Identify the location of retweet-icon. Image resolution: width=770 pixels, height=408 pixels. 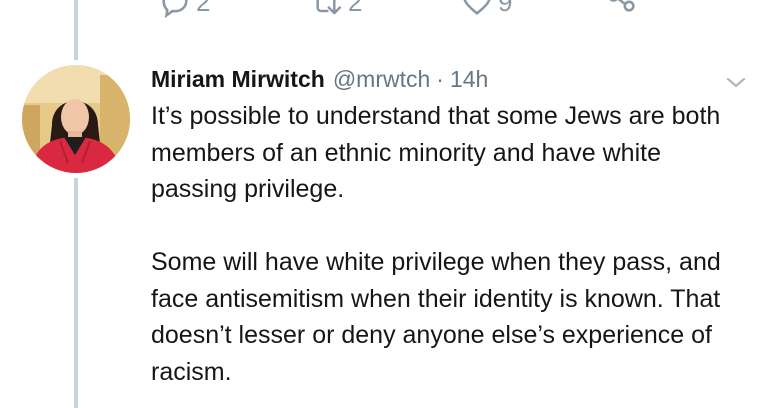
(326, 9).